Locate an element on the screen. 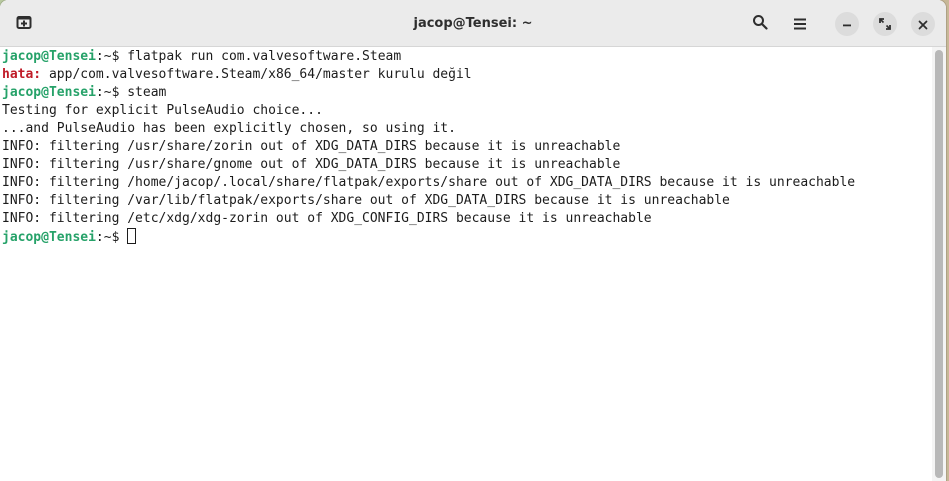 Image resolution: width=949 pixels, height=481 pixels. minimize-icon is located at coordinates (847, 24).